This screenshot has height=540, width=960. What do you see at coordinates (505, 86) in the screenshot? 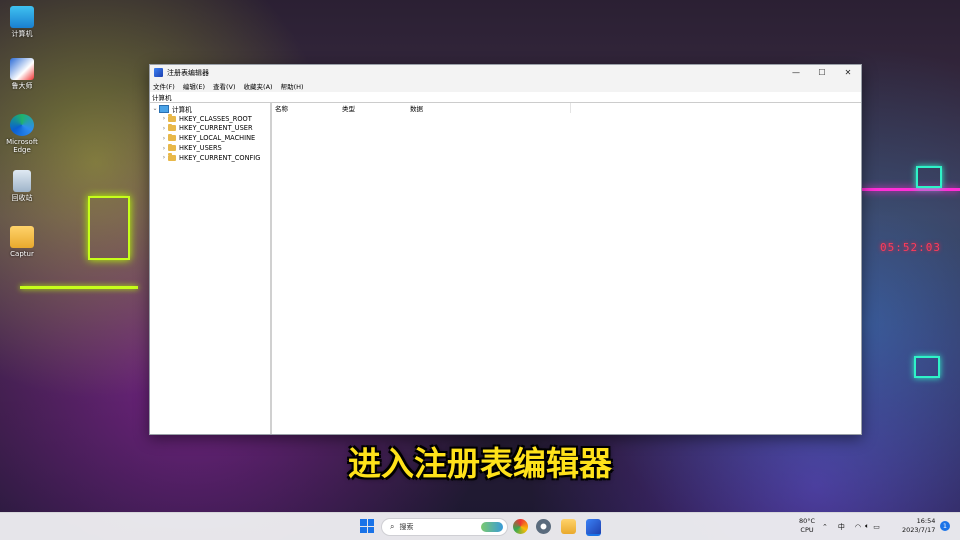
I see `menu-bar: 文件(F) 编辑(E) 查看(V) 收藏夹(A) 帮助(H)` at bounding box center [505, 86].